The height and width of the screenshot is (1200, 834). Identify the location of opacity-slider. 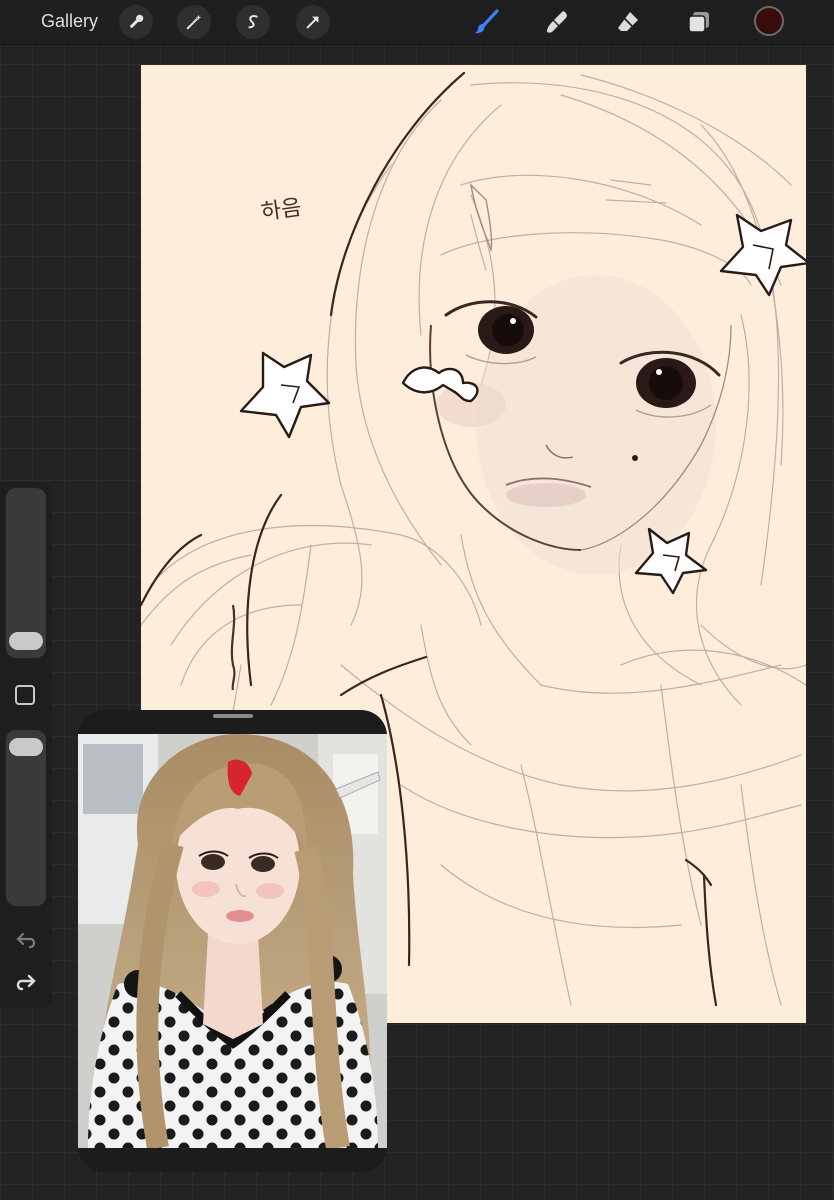
(26, 818).